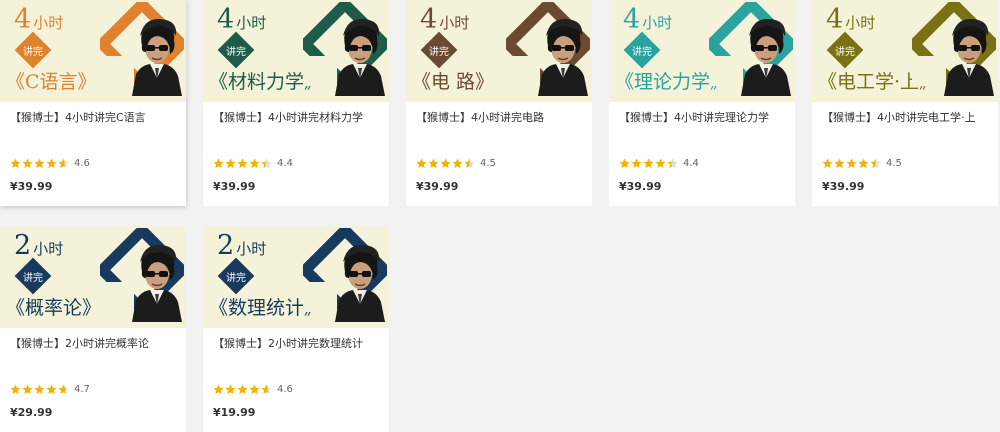 This screenshot has width=1000, height=432. I want to click on course-title: 【猴博士】2小时讲完数理统计, so click(298, 344).